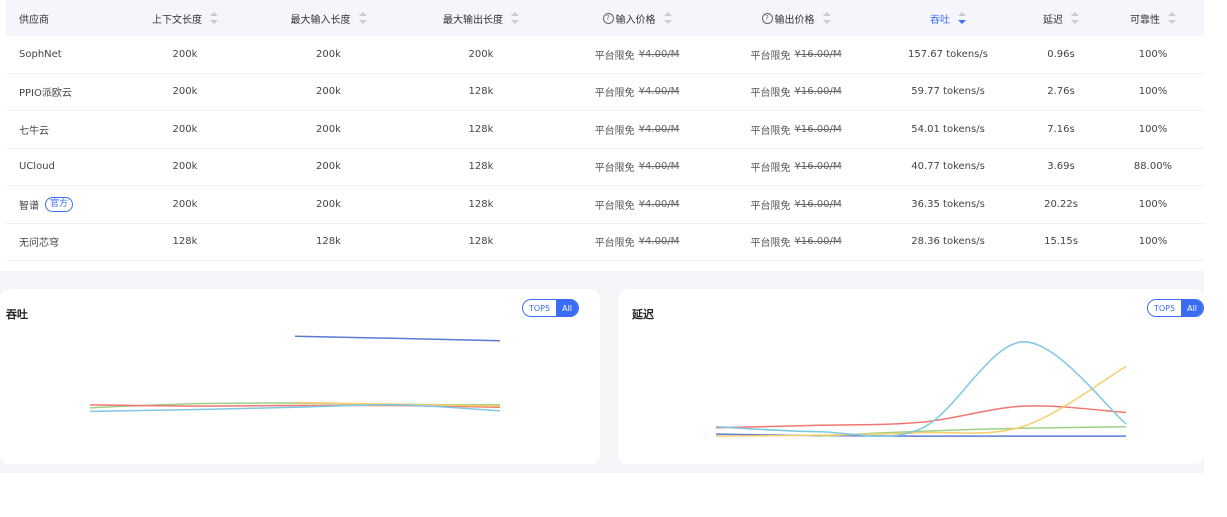 The height and width of the screenshot is (517, 1227). Describe the element at coordinates (1061, 18) in the screenshot. I see `header-latency: 延迟` at that location.